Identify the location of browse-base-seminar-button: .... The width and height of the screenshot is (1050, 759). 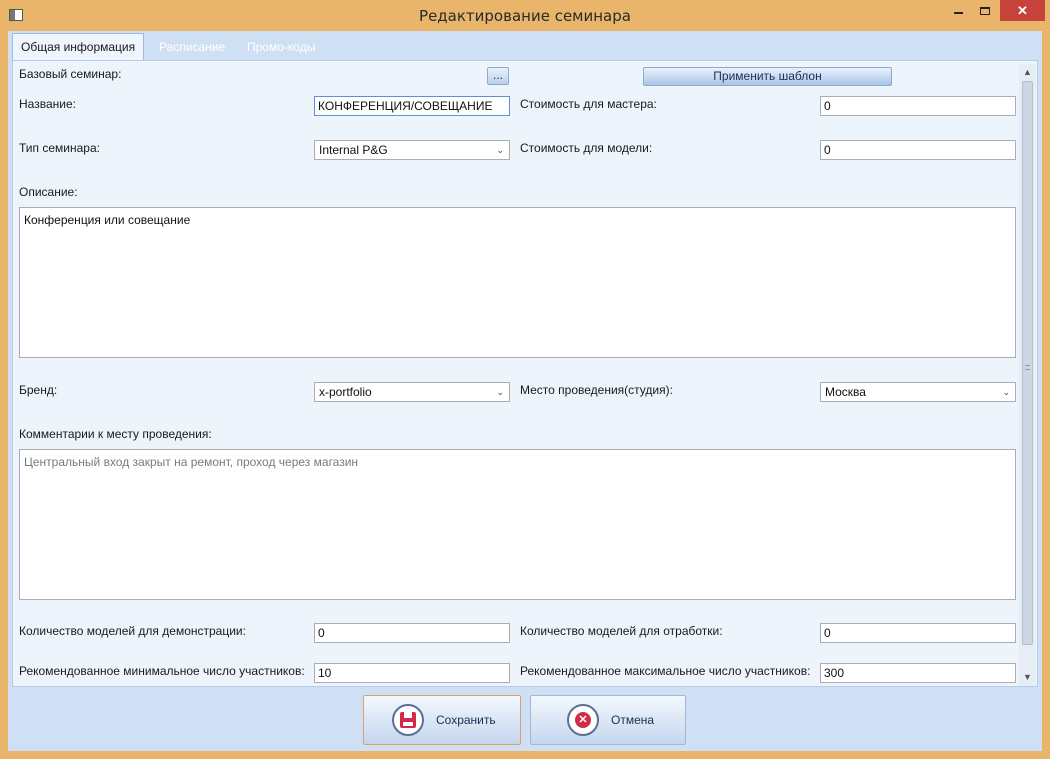
(498, 76).